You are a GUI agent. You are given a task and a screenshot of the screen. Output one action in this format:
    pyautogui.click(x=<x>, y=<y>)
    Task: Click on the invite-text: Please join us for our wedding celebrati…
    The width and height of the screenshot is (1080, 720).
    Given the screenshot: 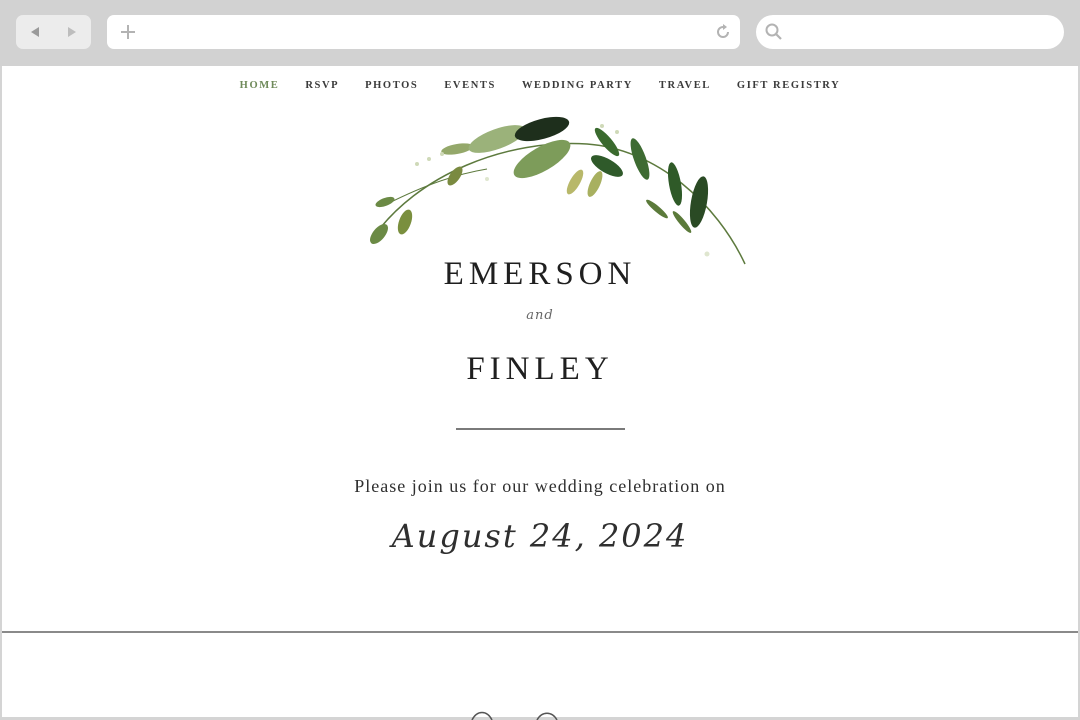 What is the action you would take?
    pyautogui.click(x=540, y=486)
    